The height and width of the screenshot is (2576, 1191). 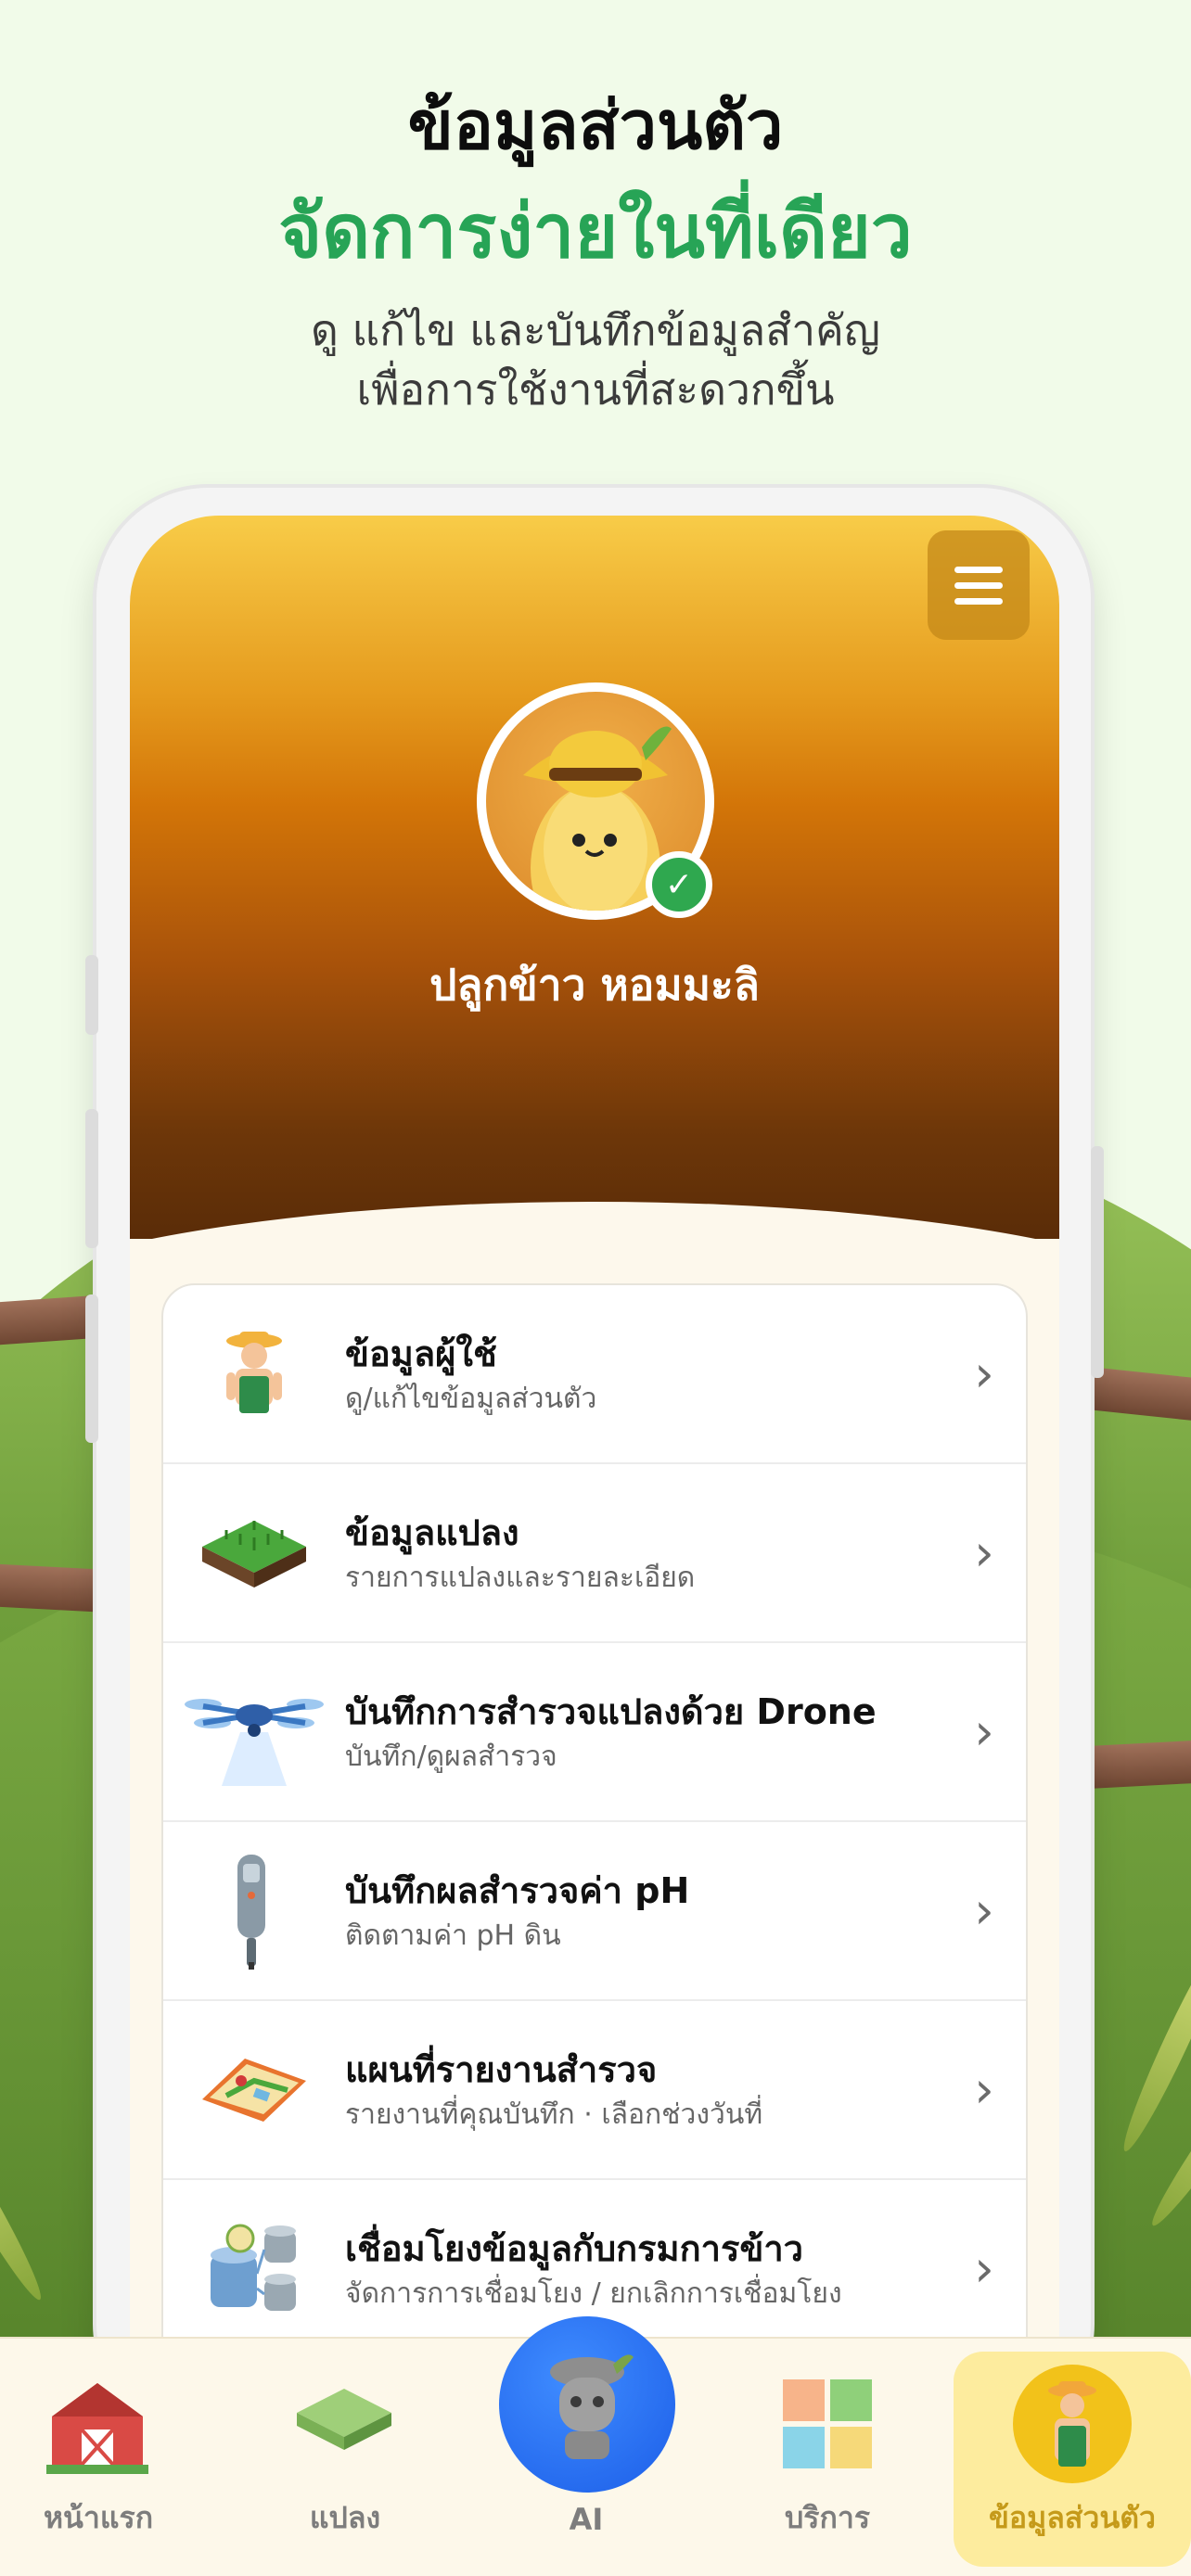 I want to click on field-plot-icon, so click(x=254, y=1552).